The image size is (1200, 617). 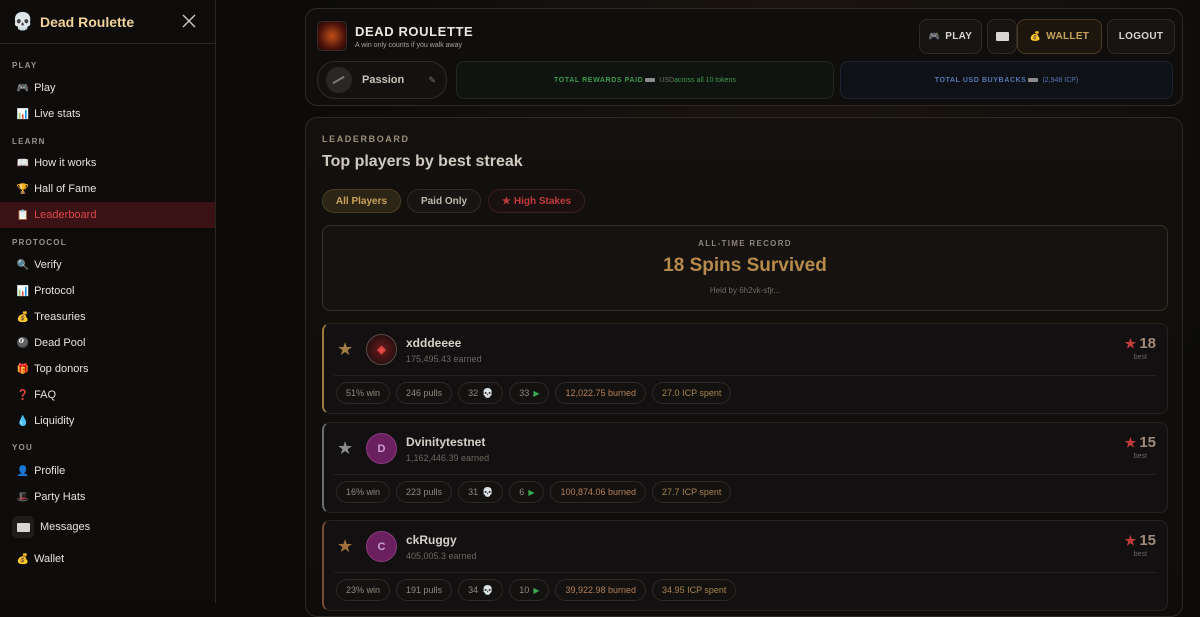 What do you see at coordinates (444, 201) in the screenshot?
I see `filter-paid-only: Paid Only` at bounding box center [444, 201].